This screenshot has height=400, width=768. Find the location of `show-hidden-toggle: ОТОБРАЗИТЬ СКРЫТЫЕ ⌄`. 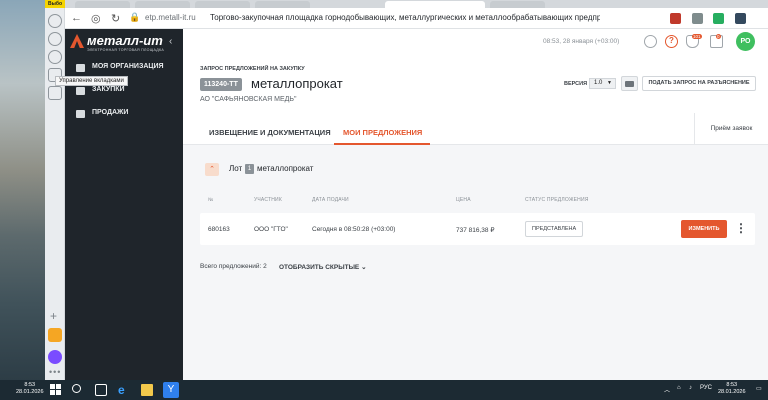

show-hidden-toggle: ОТОБРАЗИТЬ СКРЫТЫЕ ⌄ is located at coordinates (323, 267).